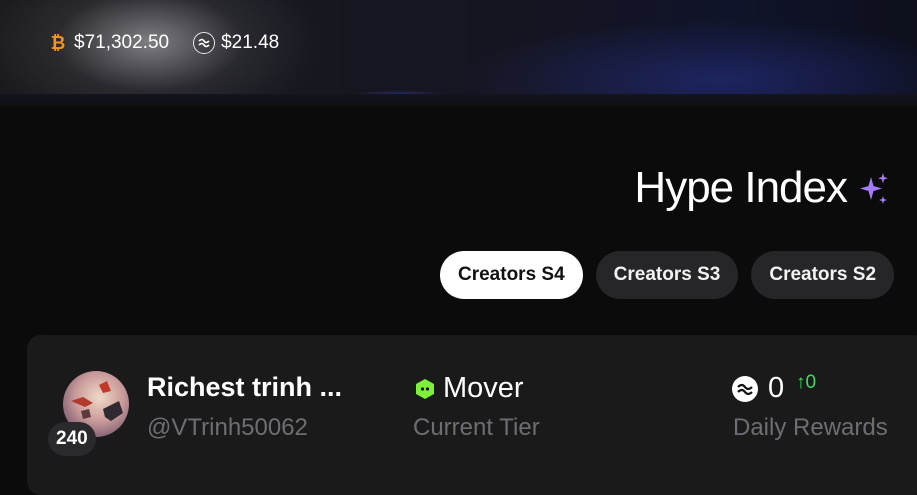 The width and height of the screenshot is (917, 495). I want to click on tab-creators-s4: Creators S4, so click(511, 275).